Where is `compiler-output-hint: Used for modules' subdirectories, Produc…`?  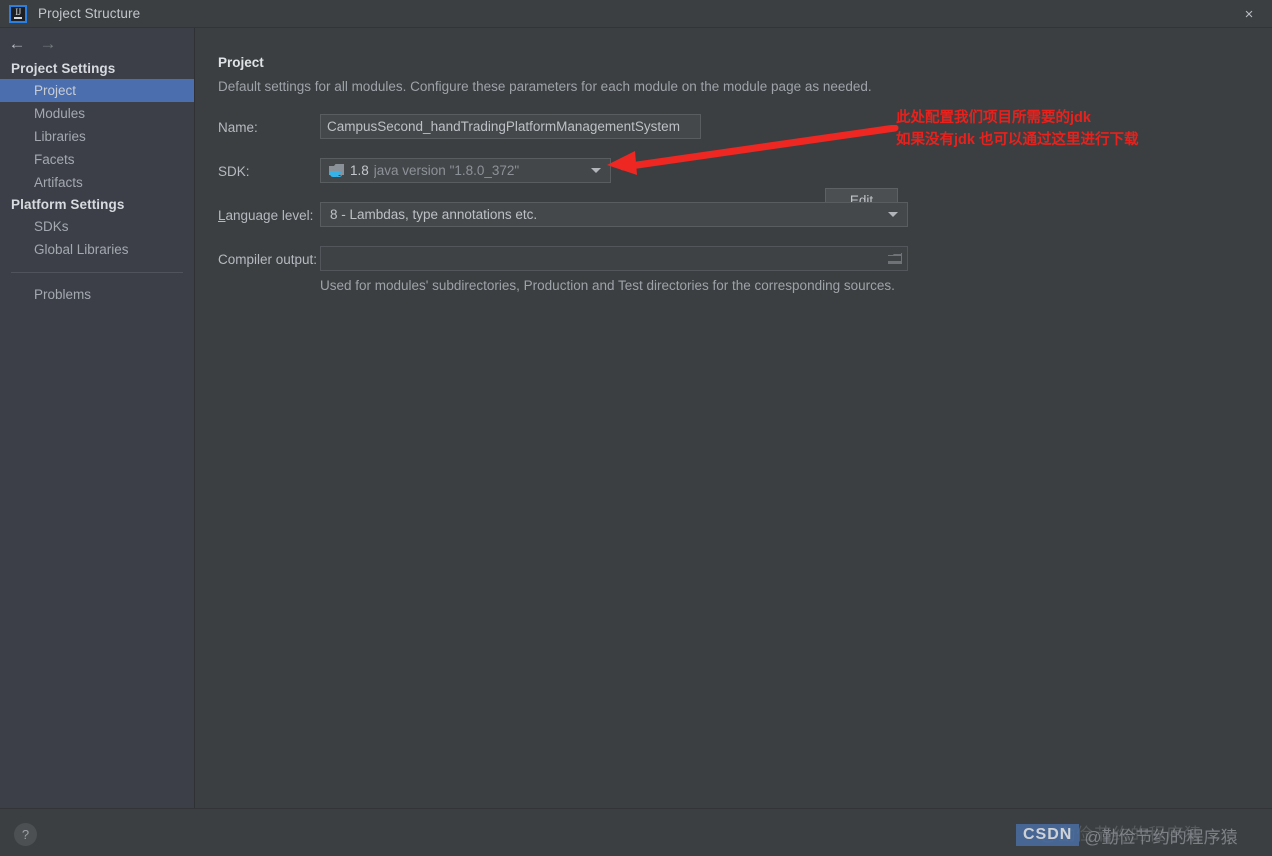
compiler-output-hint: Used for modules' subdirectories, Produc… is located at coordinates (607, 285).